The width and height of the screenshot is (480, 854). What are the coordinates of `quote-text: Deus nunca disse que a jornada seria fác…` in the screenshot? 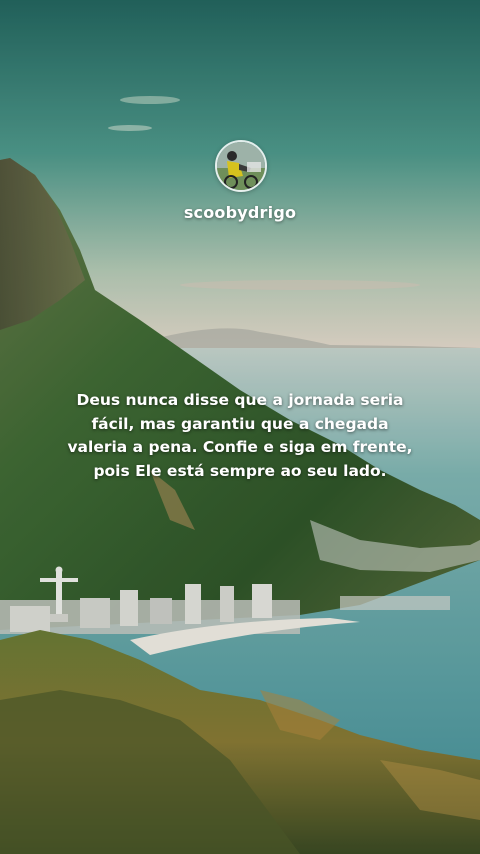 It's located at (240, 435).